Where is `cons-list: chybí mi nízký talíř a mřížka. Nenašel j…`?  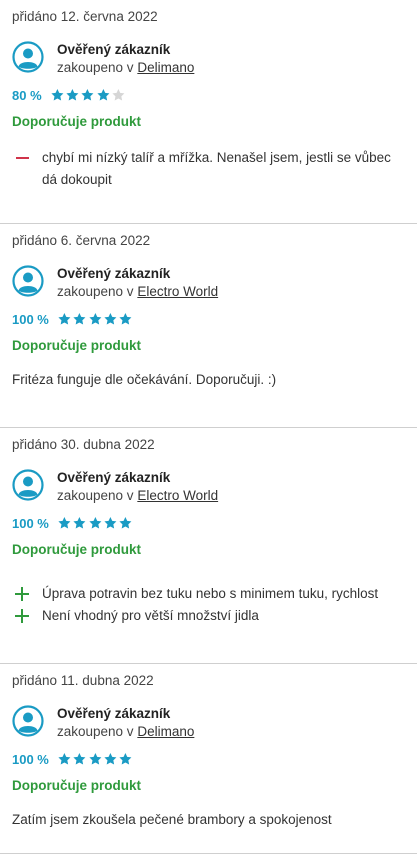 cons-list: chybí mi nízký talíř a mřížka. Nenašel j… is located at coordinates (208, 169).